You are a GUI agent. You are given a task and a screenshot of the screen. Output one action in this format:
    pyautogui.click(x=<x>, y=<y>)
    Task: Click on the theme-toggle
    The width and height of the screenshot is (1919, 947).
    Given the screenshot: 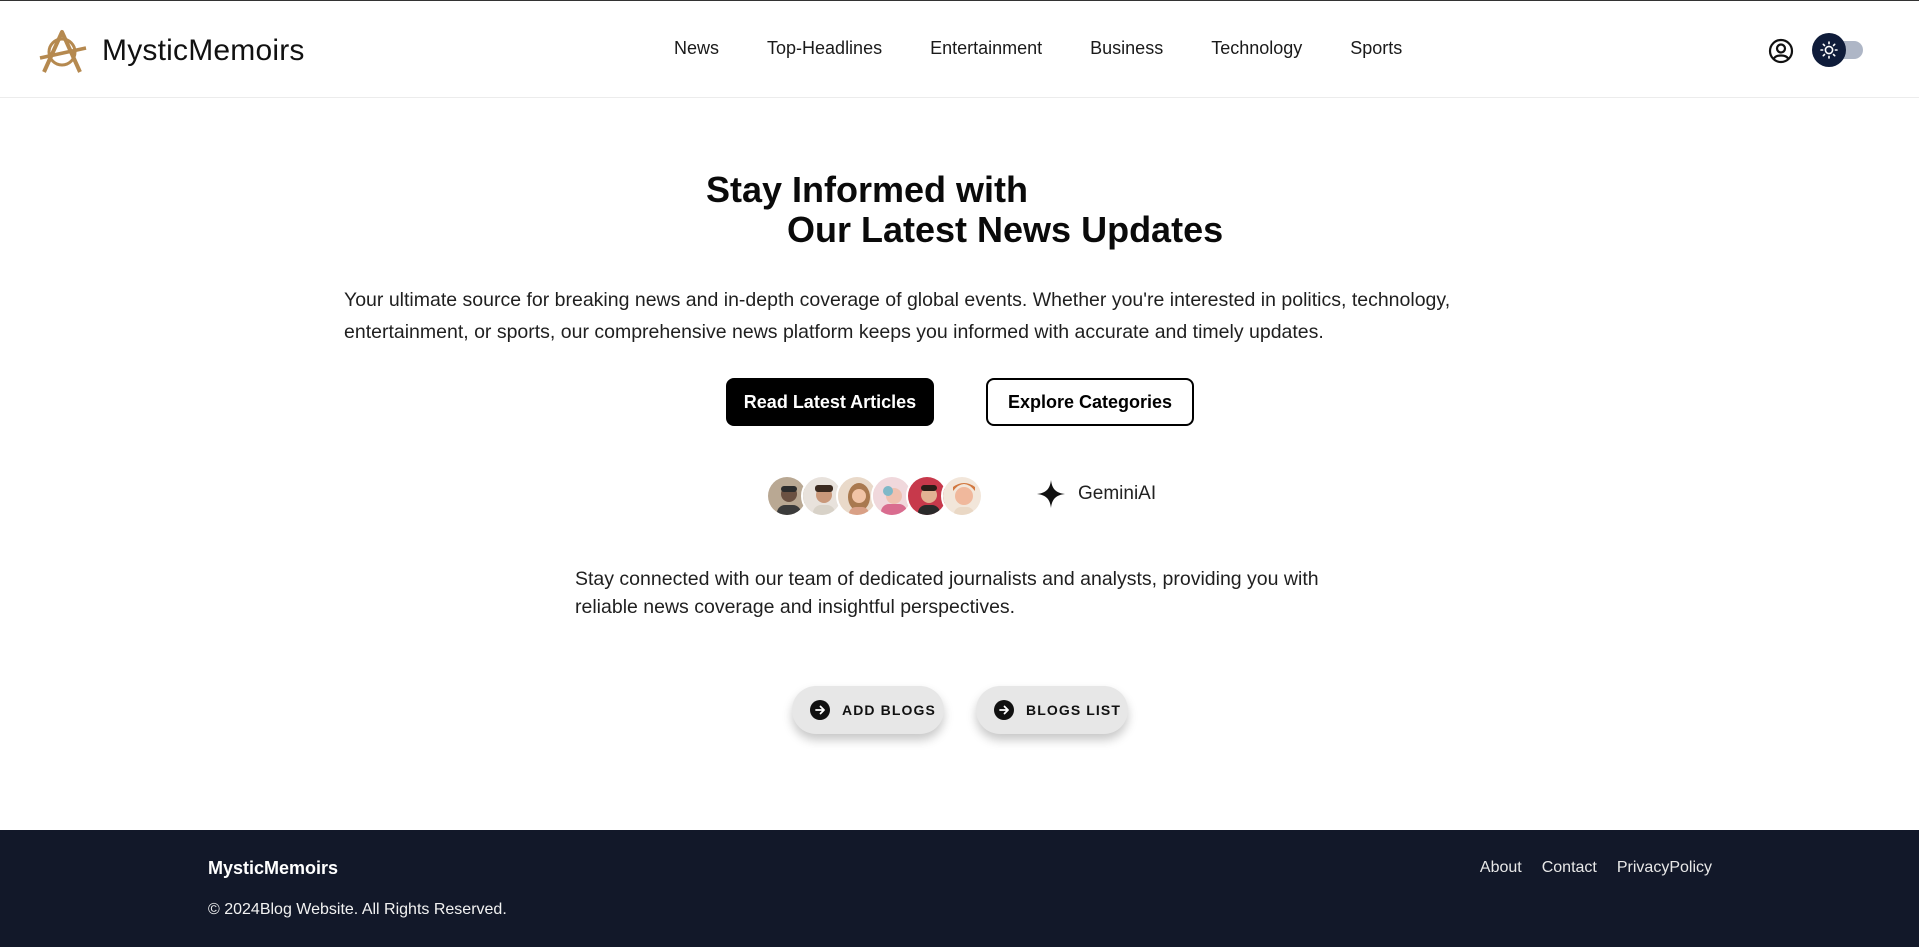 What is the action you would take?
    pyautogui.click(x=1838, y=50)
    